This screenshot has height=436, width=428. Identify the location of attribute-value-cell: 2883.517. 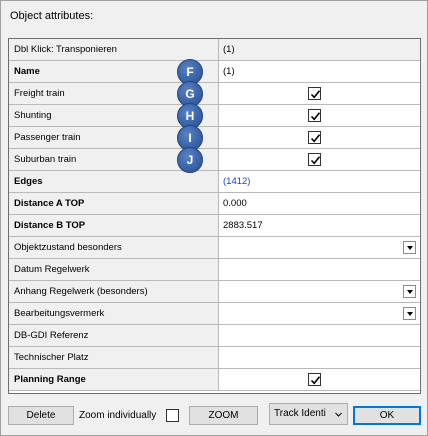
(319, 225).